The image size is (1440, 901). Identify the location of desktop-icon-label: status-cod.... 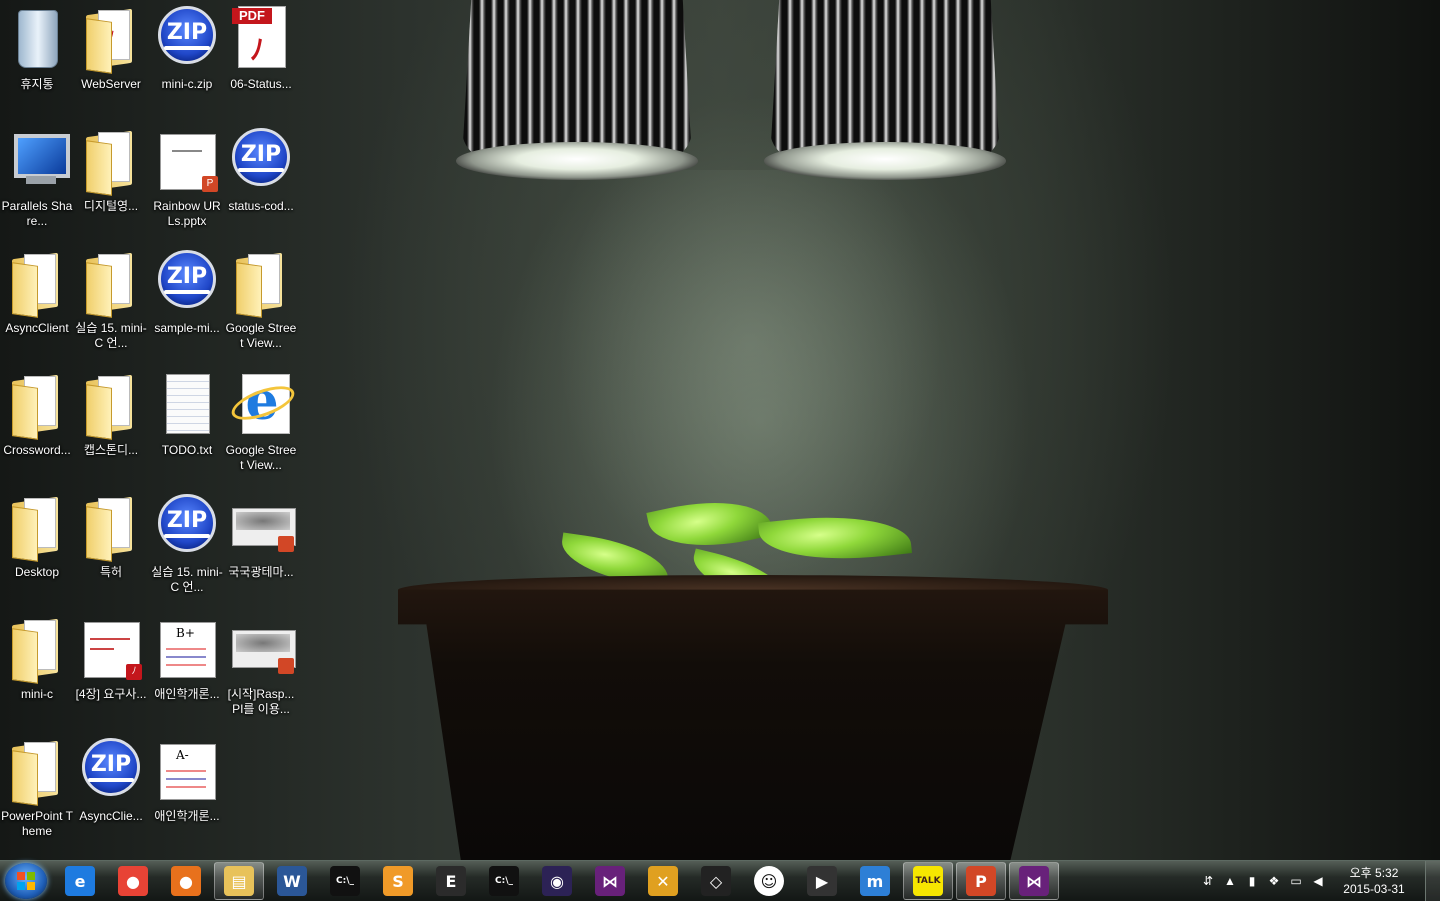
(261, 206).